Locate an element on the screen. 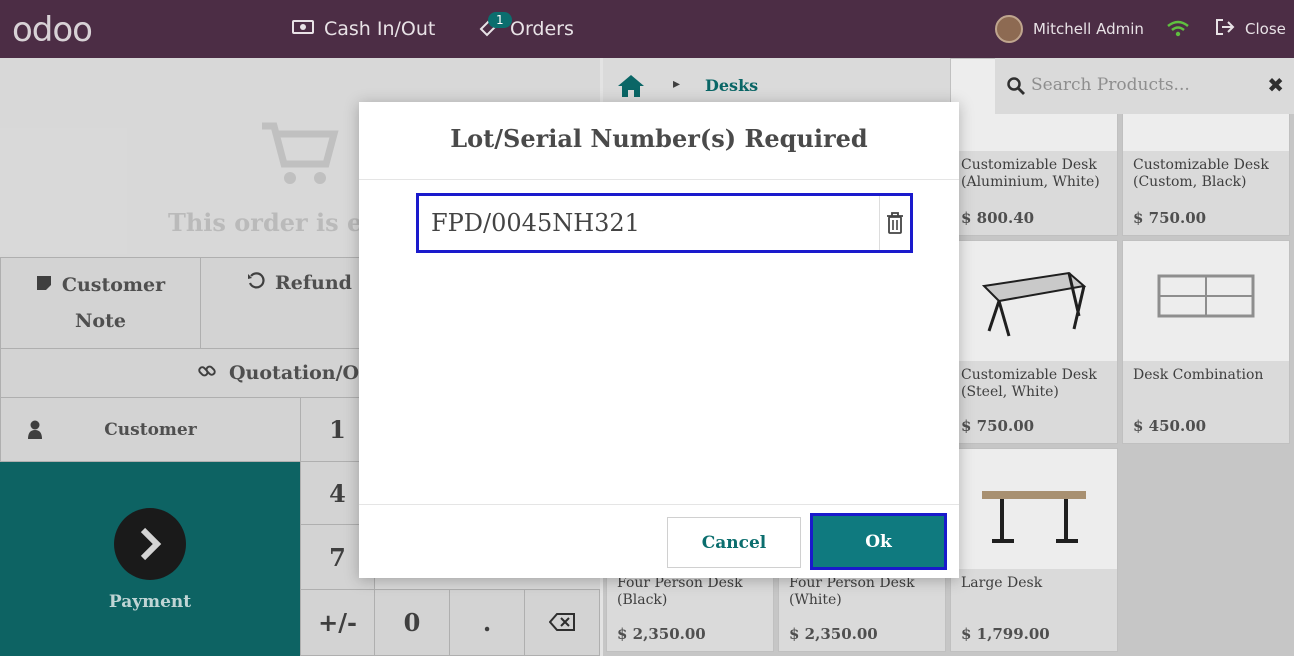 Image resolution: width=1294 pixels, height=656 pixels. sign-out-icon is located at coordinates (1225, 29).